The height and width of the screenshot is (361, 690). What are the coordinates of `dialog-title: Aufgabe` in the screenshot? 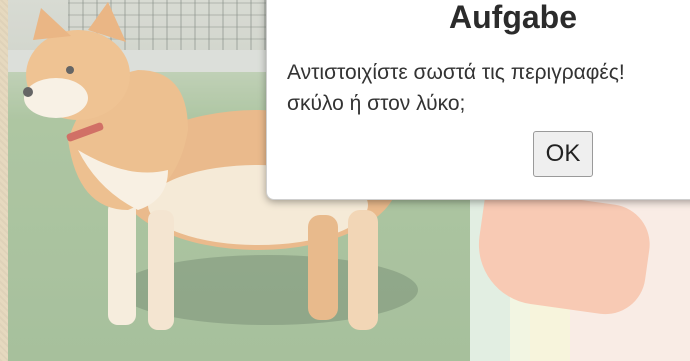 It's located at (513, 17).